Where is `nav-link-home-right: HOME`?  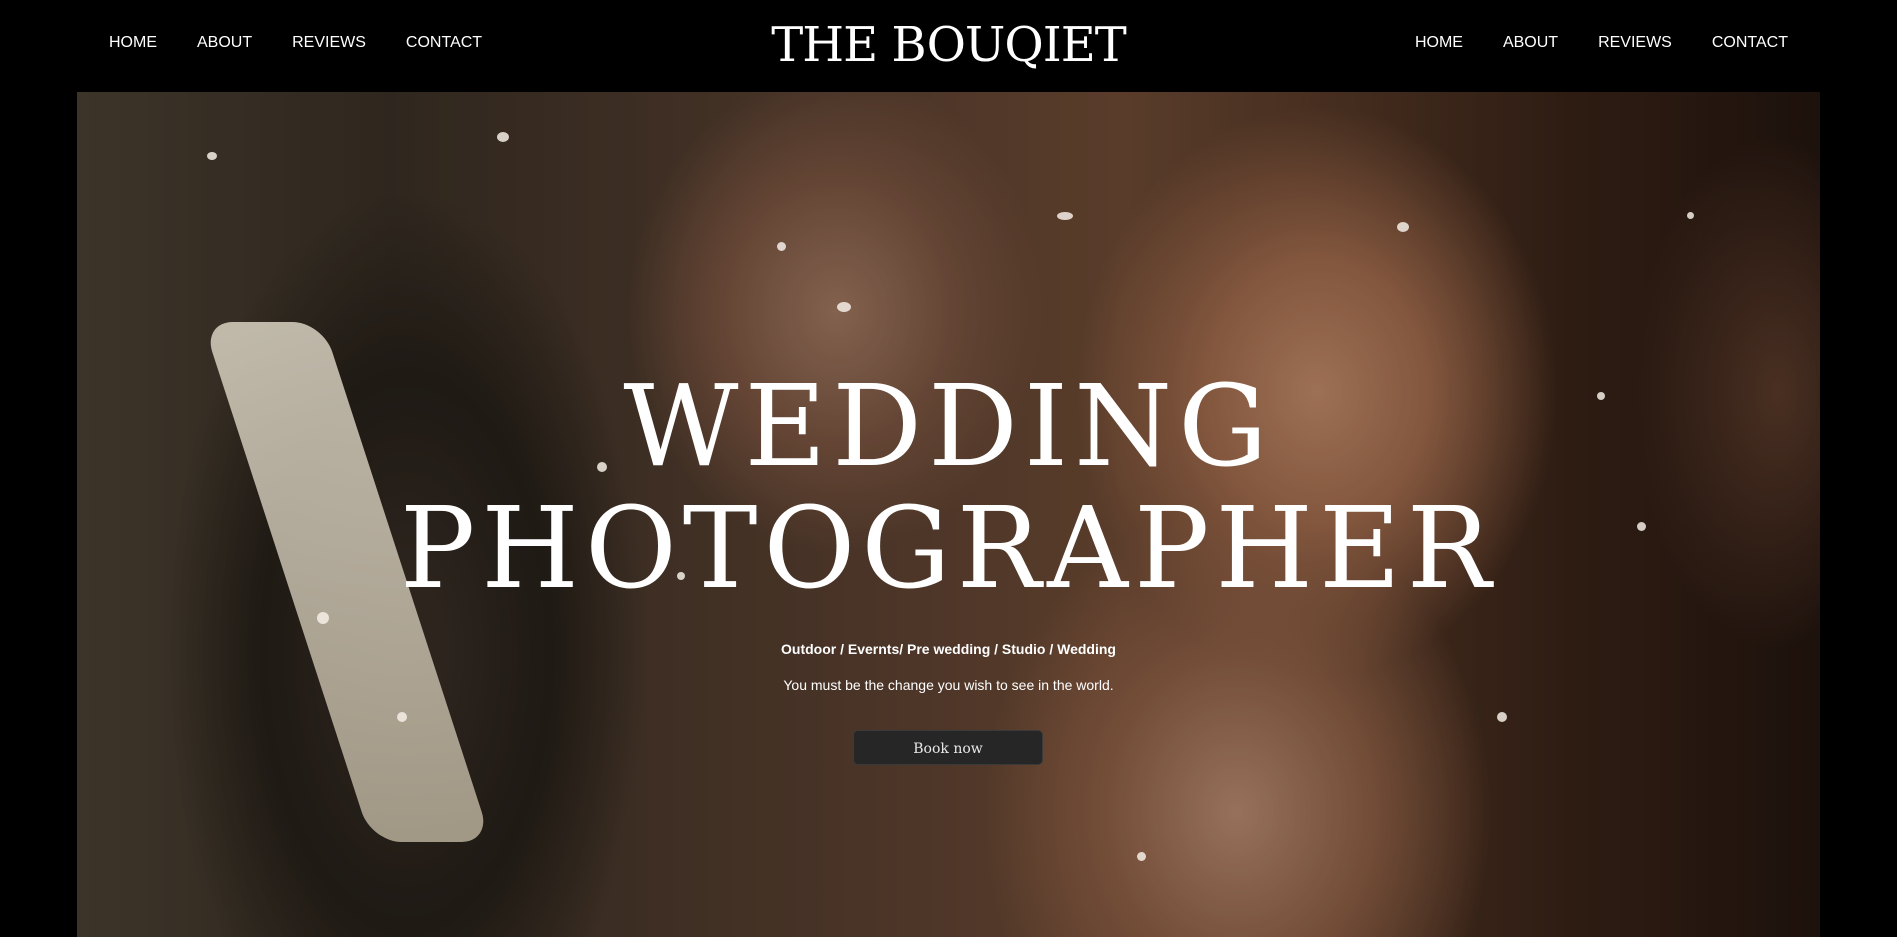 nav-link-home-right: HOME is located at coordinates (1439, 43).